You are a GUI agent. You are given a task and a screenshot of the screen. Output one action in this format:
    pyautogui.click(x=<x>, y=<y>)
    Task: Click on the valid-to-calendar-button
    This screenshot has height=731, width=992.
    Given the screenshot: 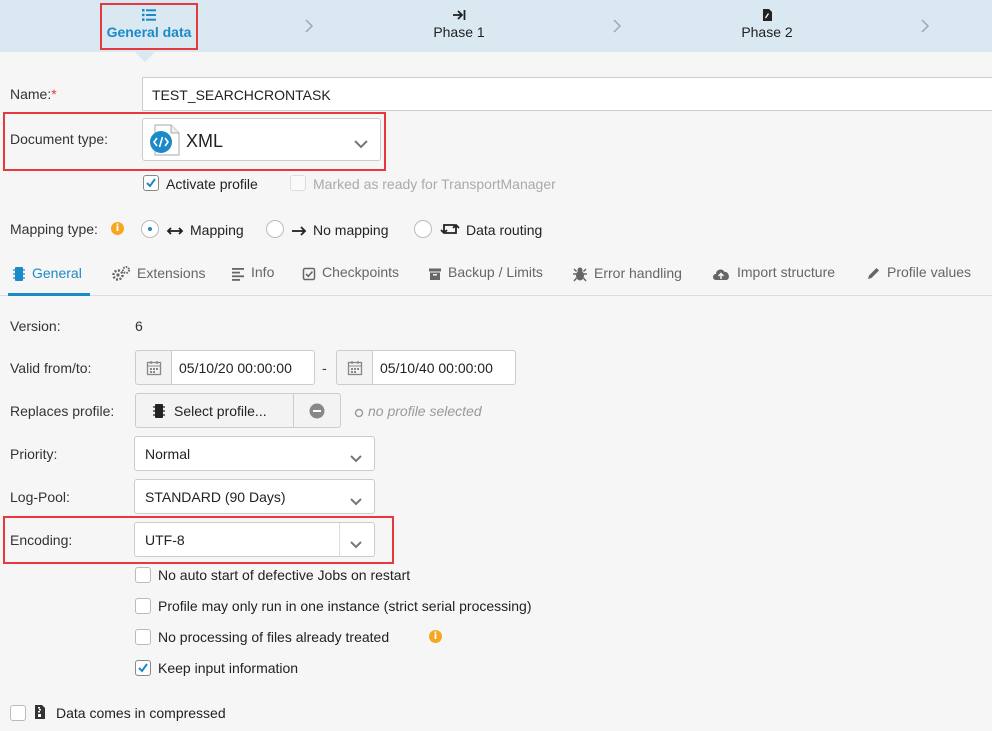 What is the action you would take?
    pyautogui.click(x=354, y=367)
    